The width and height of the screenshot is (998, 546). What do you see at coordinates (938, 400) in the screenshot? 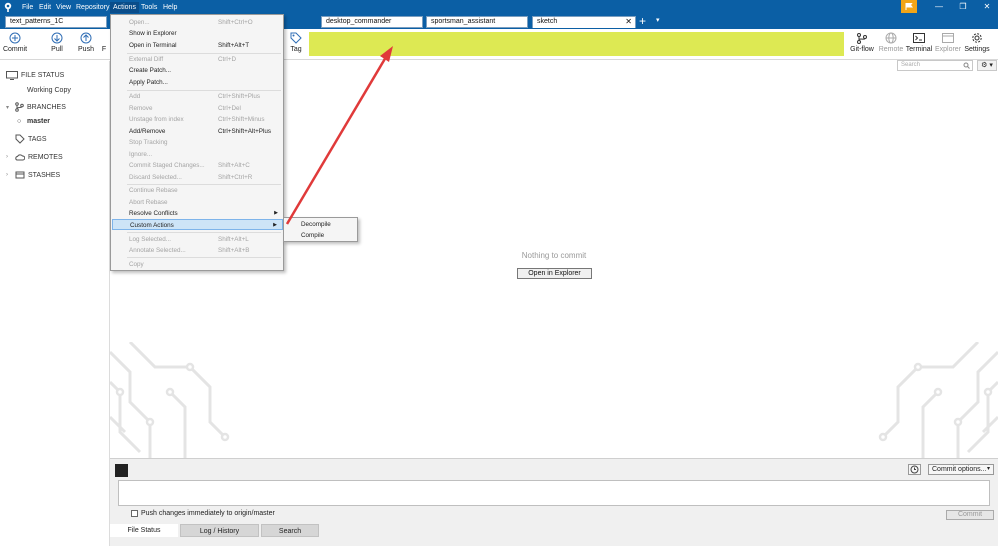
I see `circuit-decoration-right` at bounding box center [938, 400].